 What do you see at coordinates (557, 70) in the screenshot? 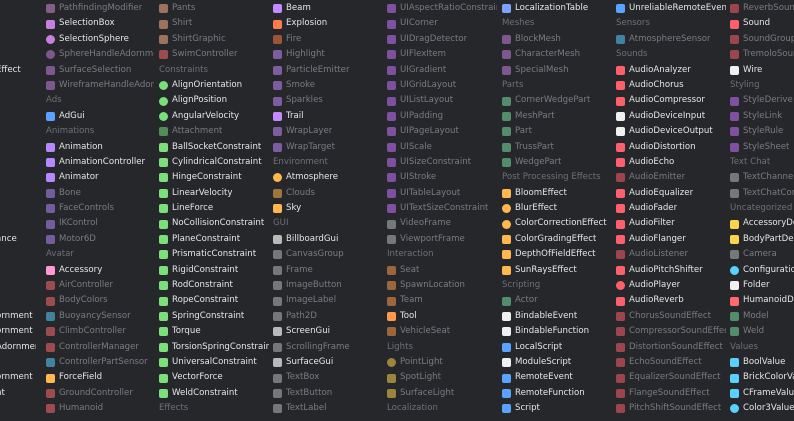
I see `object-item: SpecialMesh` at bounding box center [557, 70].